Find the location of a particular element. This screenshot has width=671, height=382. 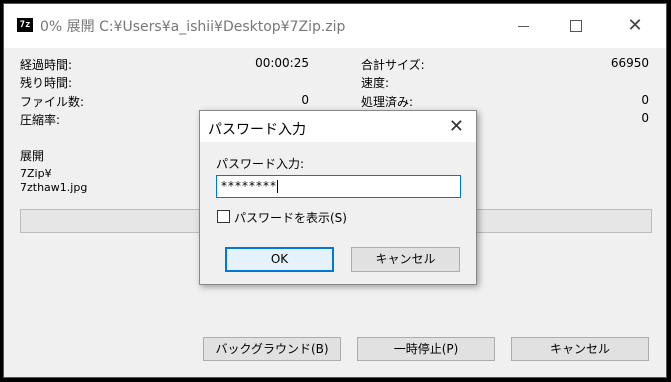

total-size-label: 合計サイズ: is located at coordinates (393, 65).